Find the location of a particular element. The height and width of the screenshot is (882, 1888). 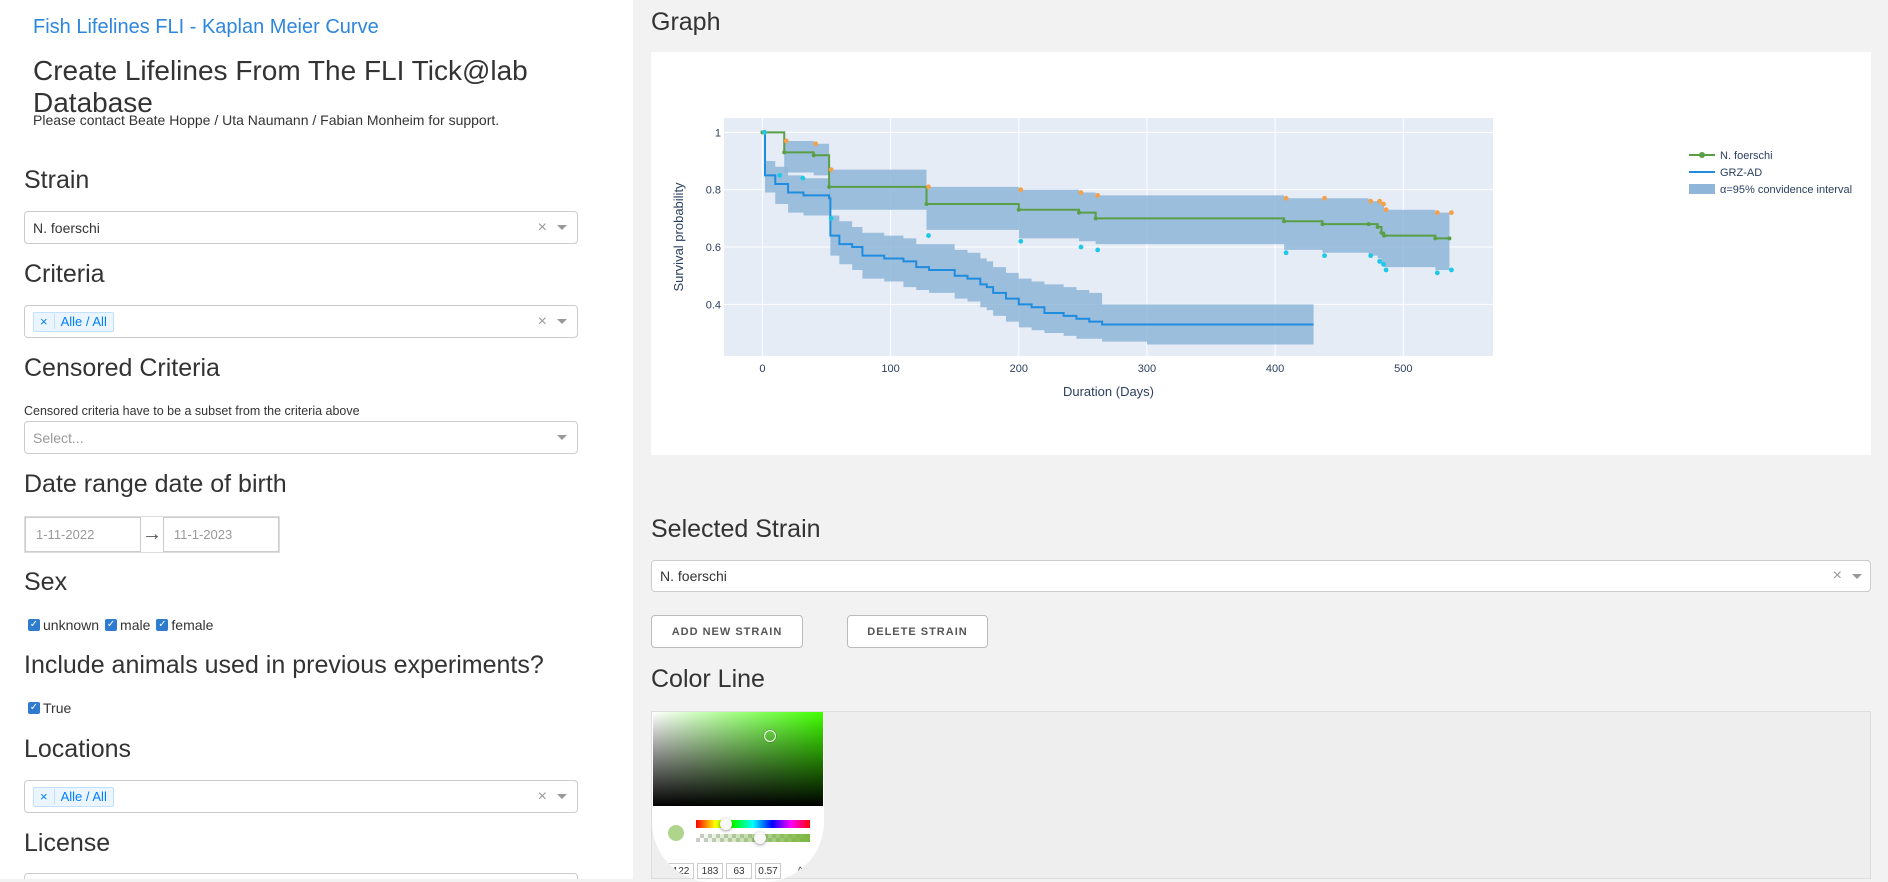

arrow-right-icon: → is located at coordinates (152, 534).